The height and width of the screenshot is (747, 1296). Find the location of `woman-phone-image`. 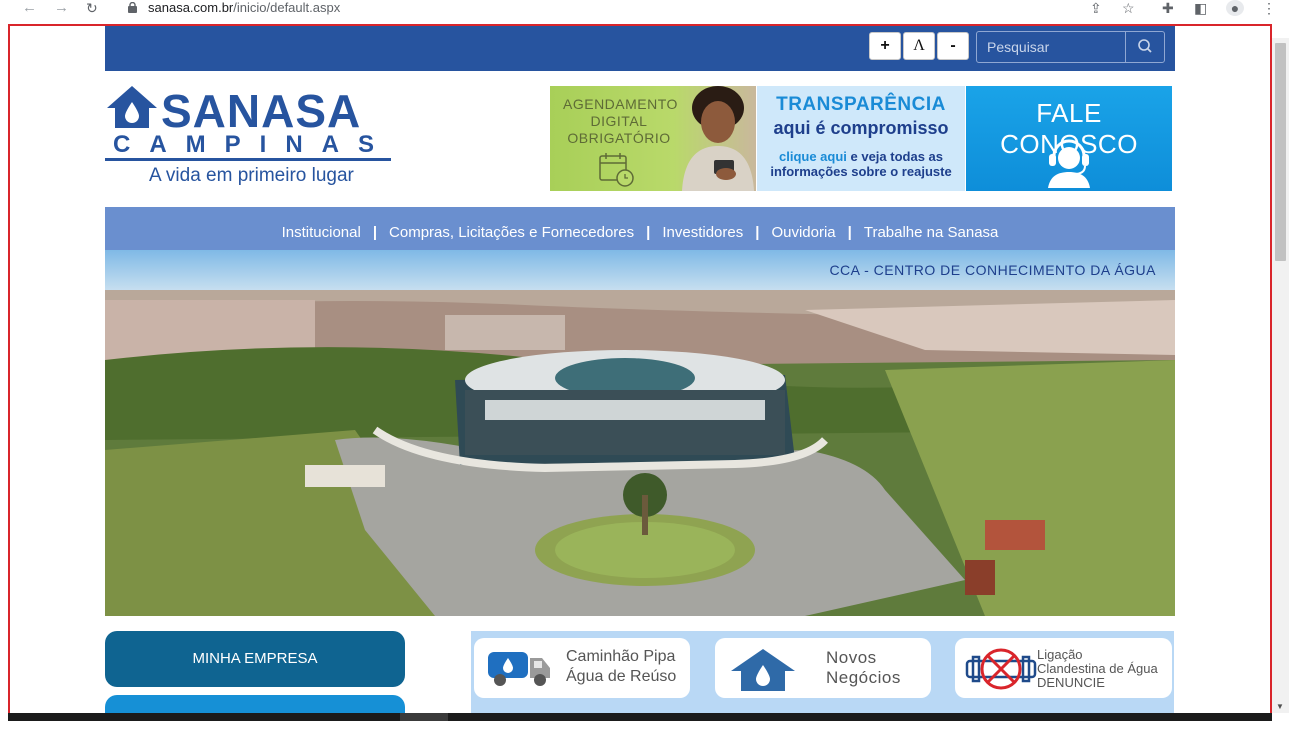

woman-phone-image is located at coordinates (718, 138).